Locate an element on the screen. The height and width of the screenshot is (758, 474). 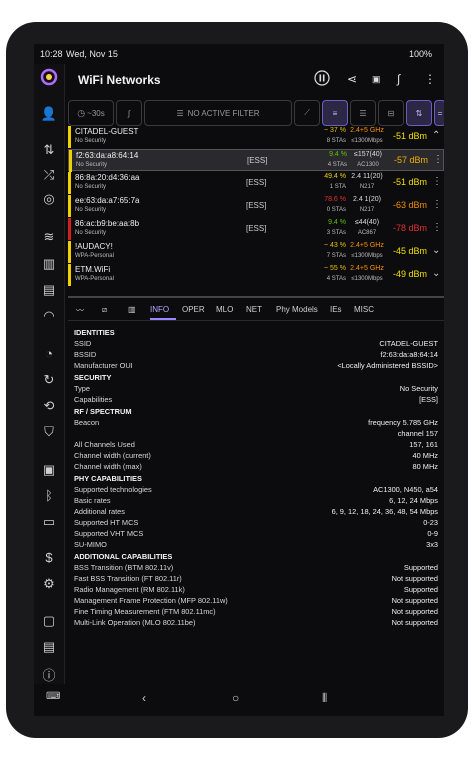
person-icon: 👤 is located at coordinates (49, 114).